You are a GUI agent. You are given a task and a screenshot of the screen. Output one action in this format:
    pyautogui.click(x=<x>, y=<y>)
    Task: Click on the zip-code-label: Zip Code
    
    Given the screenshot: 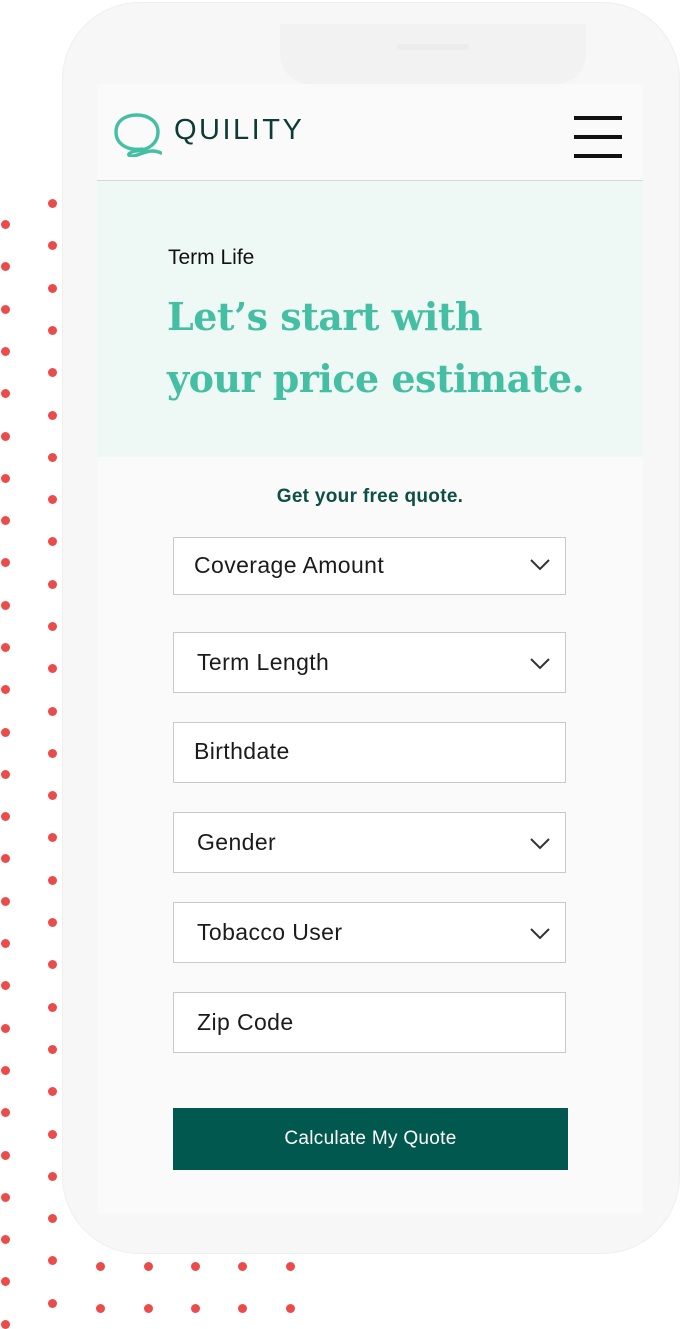 What is the action you would take?
    pyautogui.click(x=245, y=1022)
    